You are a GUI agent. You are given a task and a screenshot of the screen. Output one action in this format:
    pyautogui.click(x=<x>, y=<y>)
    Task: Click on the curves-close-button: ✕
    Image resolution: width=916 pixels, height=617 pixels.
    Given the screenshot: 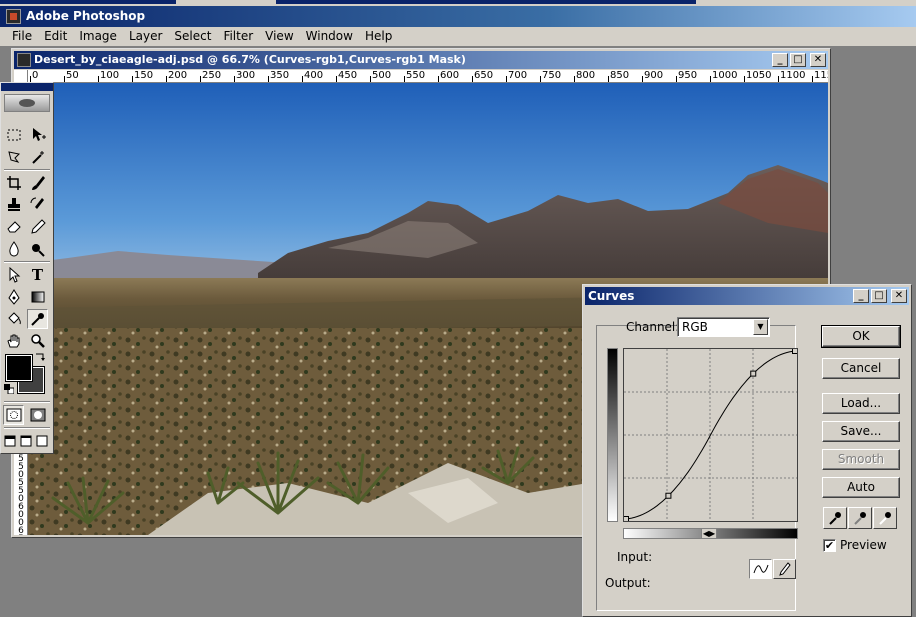 What is the action you would take?
    pyautogui.click(x=899, y=296)
    